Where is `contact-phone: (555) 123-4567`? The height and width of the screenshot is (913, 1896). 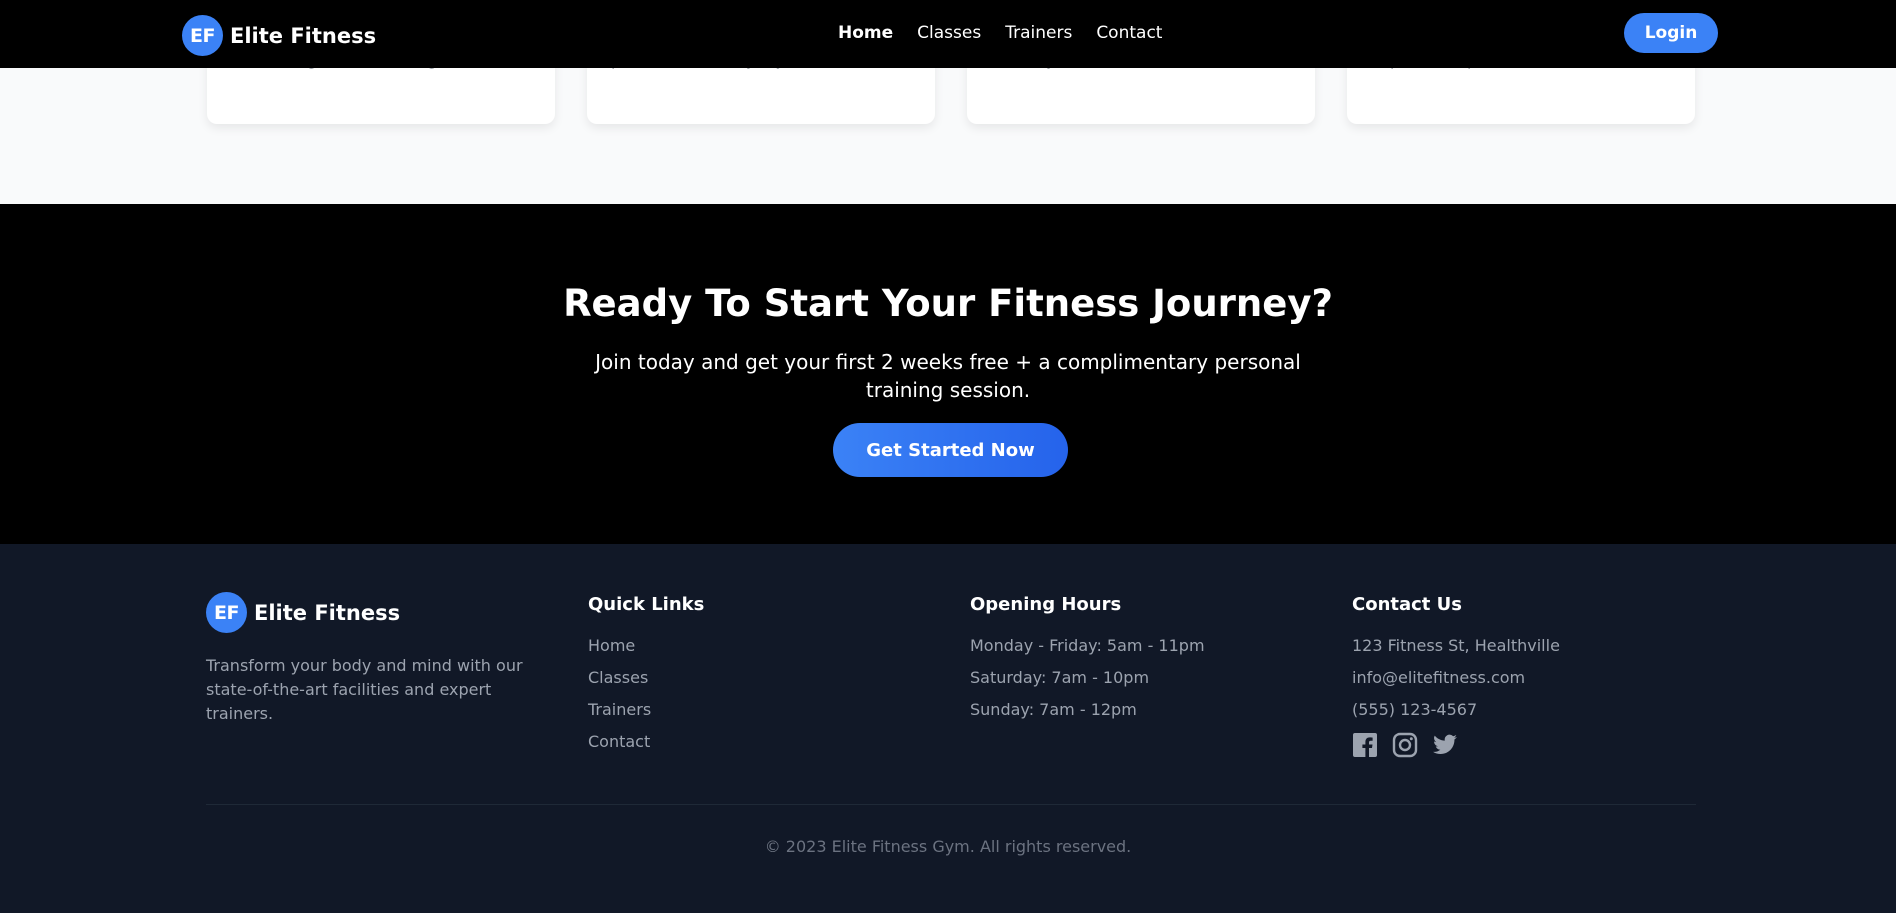
contact-phone: (555) 123-4567 is located at coordinates (1456, 715).